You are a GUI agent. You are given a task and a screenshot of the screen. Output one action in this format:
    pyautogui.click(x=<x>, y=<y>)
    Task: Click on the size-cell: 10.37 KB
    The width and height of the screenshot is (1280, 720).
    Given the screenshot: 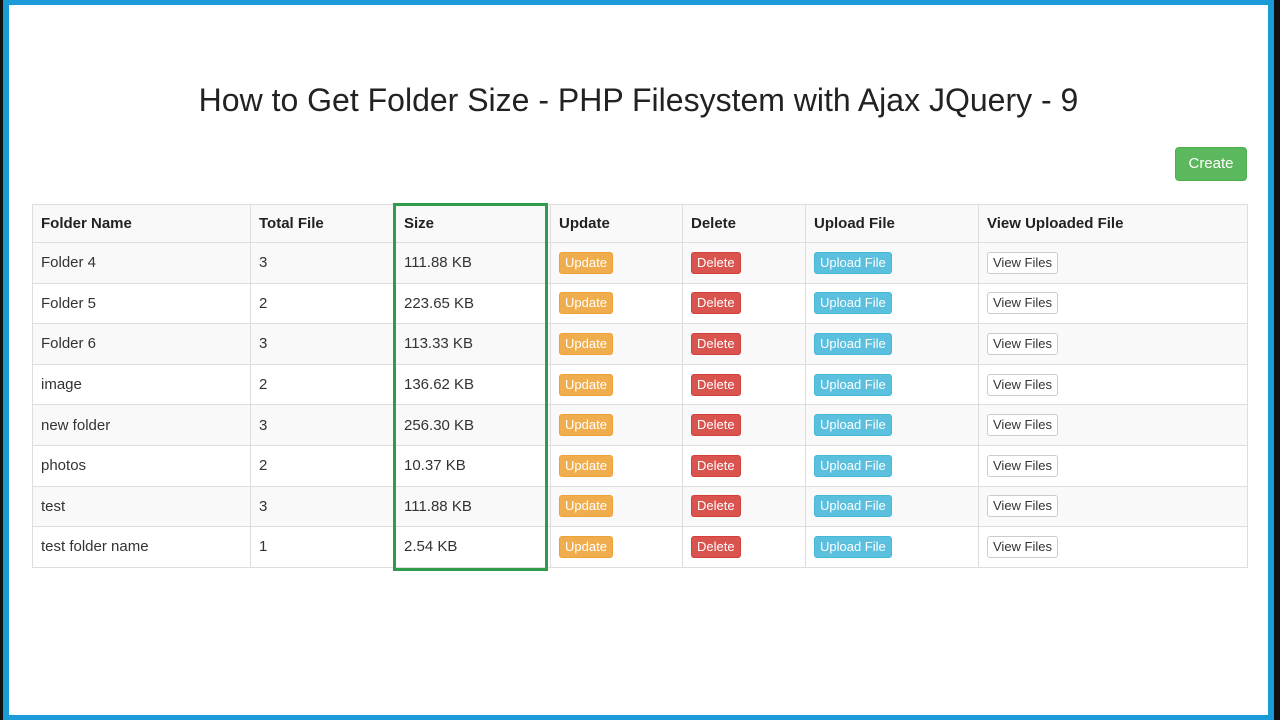 What is the action you would take?
    pyautogui.click(x=473, y=465)
    